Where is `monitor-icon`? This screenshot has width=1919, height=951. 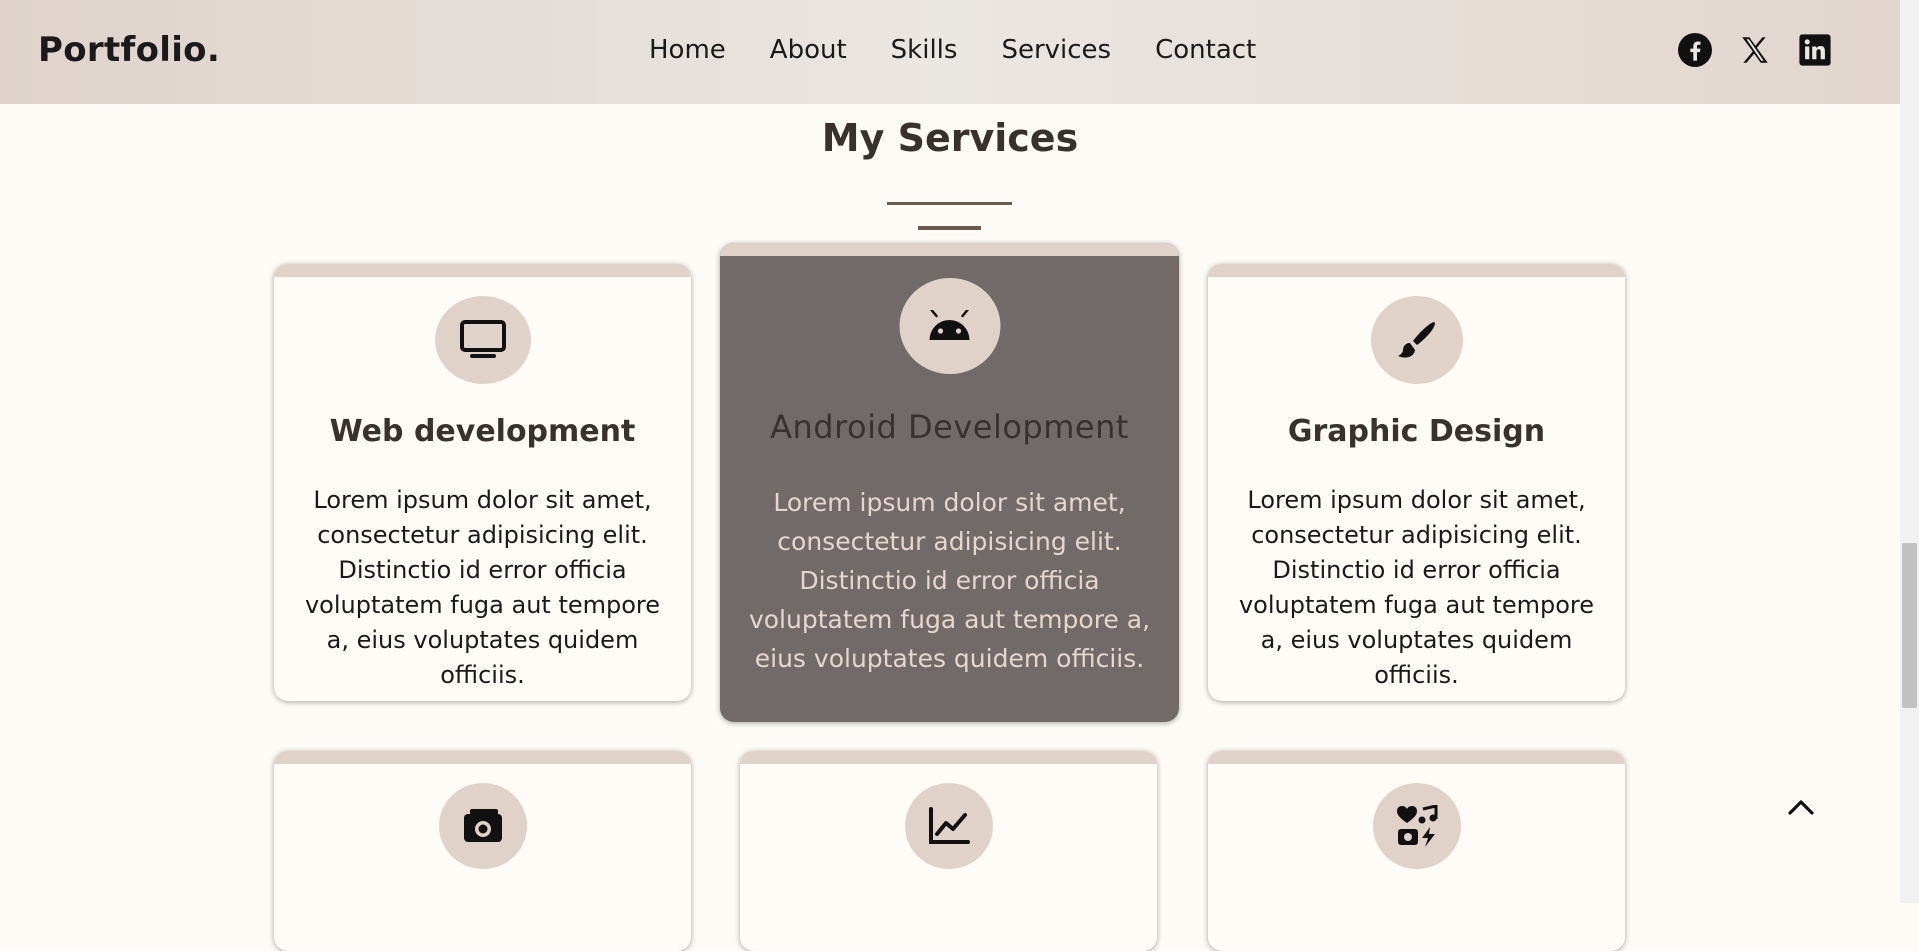
monitor-icon is located at coordinates (482, 339).